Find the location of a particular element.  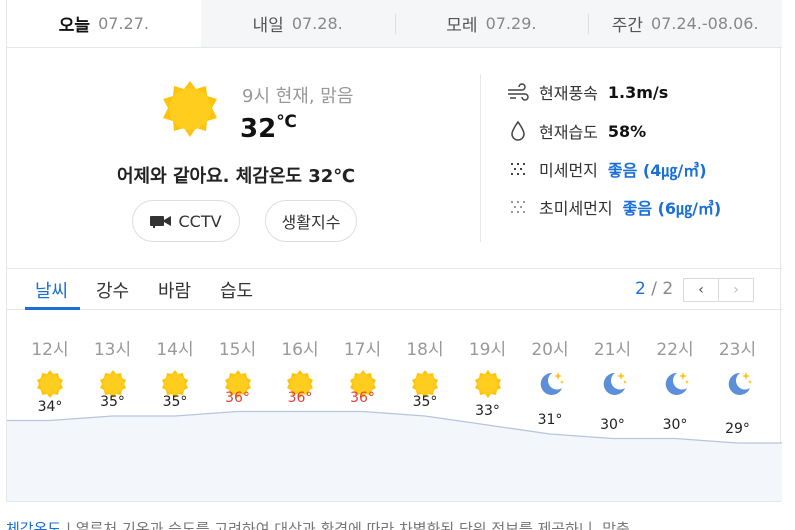

ultrafine-dust-value: 좋음 (6㎍/㎥) is located at coordinates (672, 207).